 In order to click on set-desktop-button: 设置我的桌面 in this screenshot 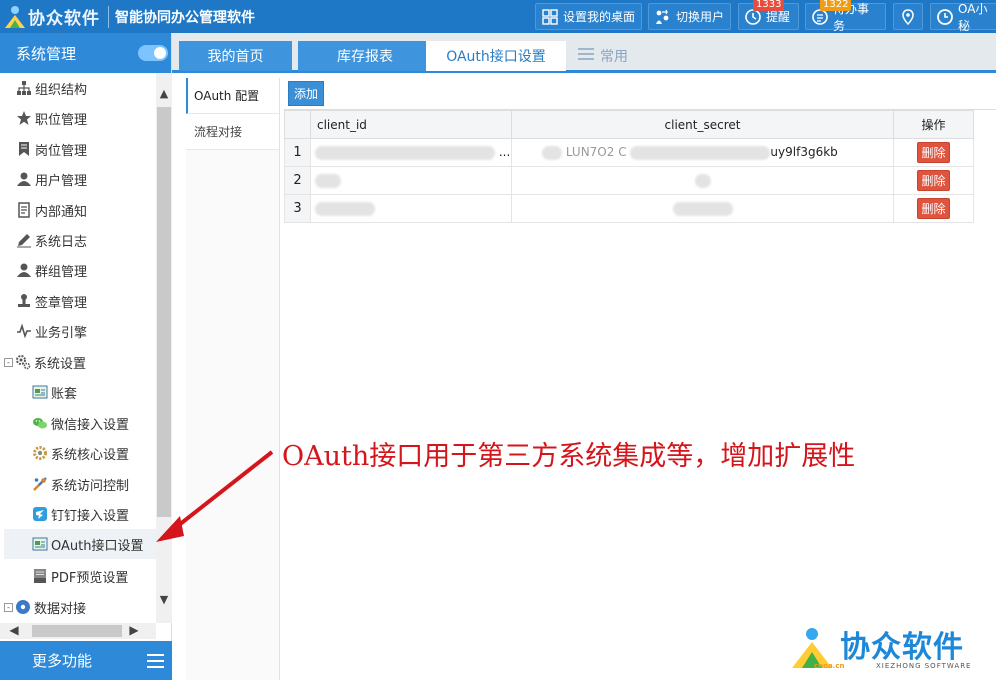, I will do `click(589, 16)`.